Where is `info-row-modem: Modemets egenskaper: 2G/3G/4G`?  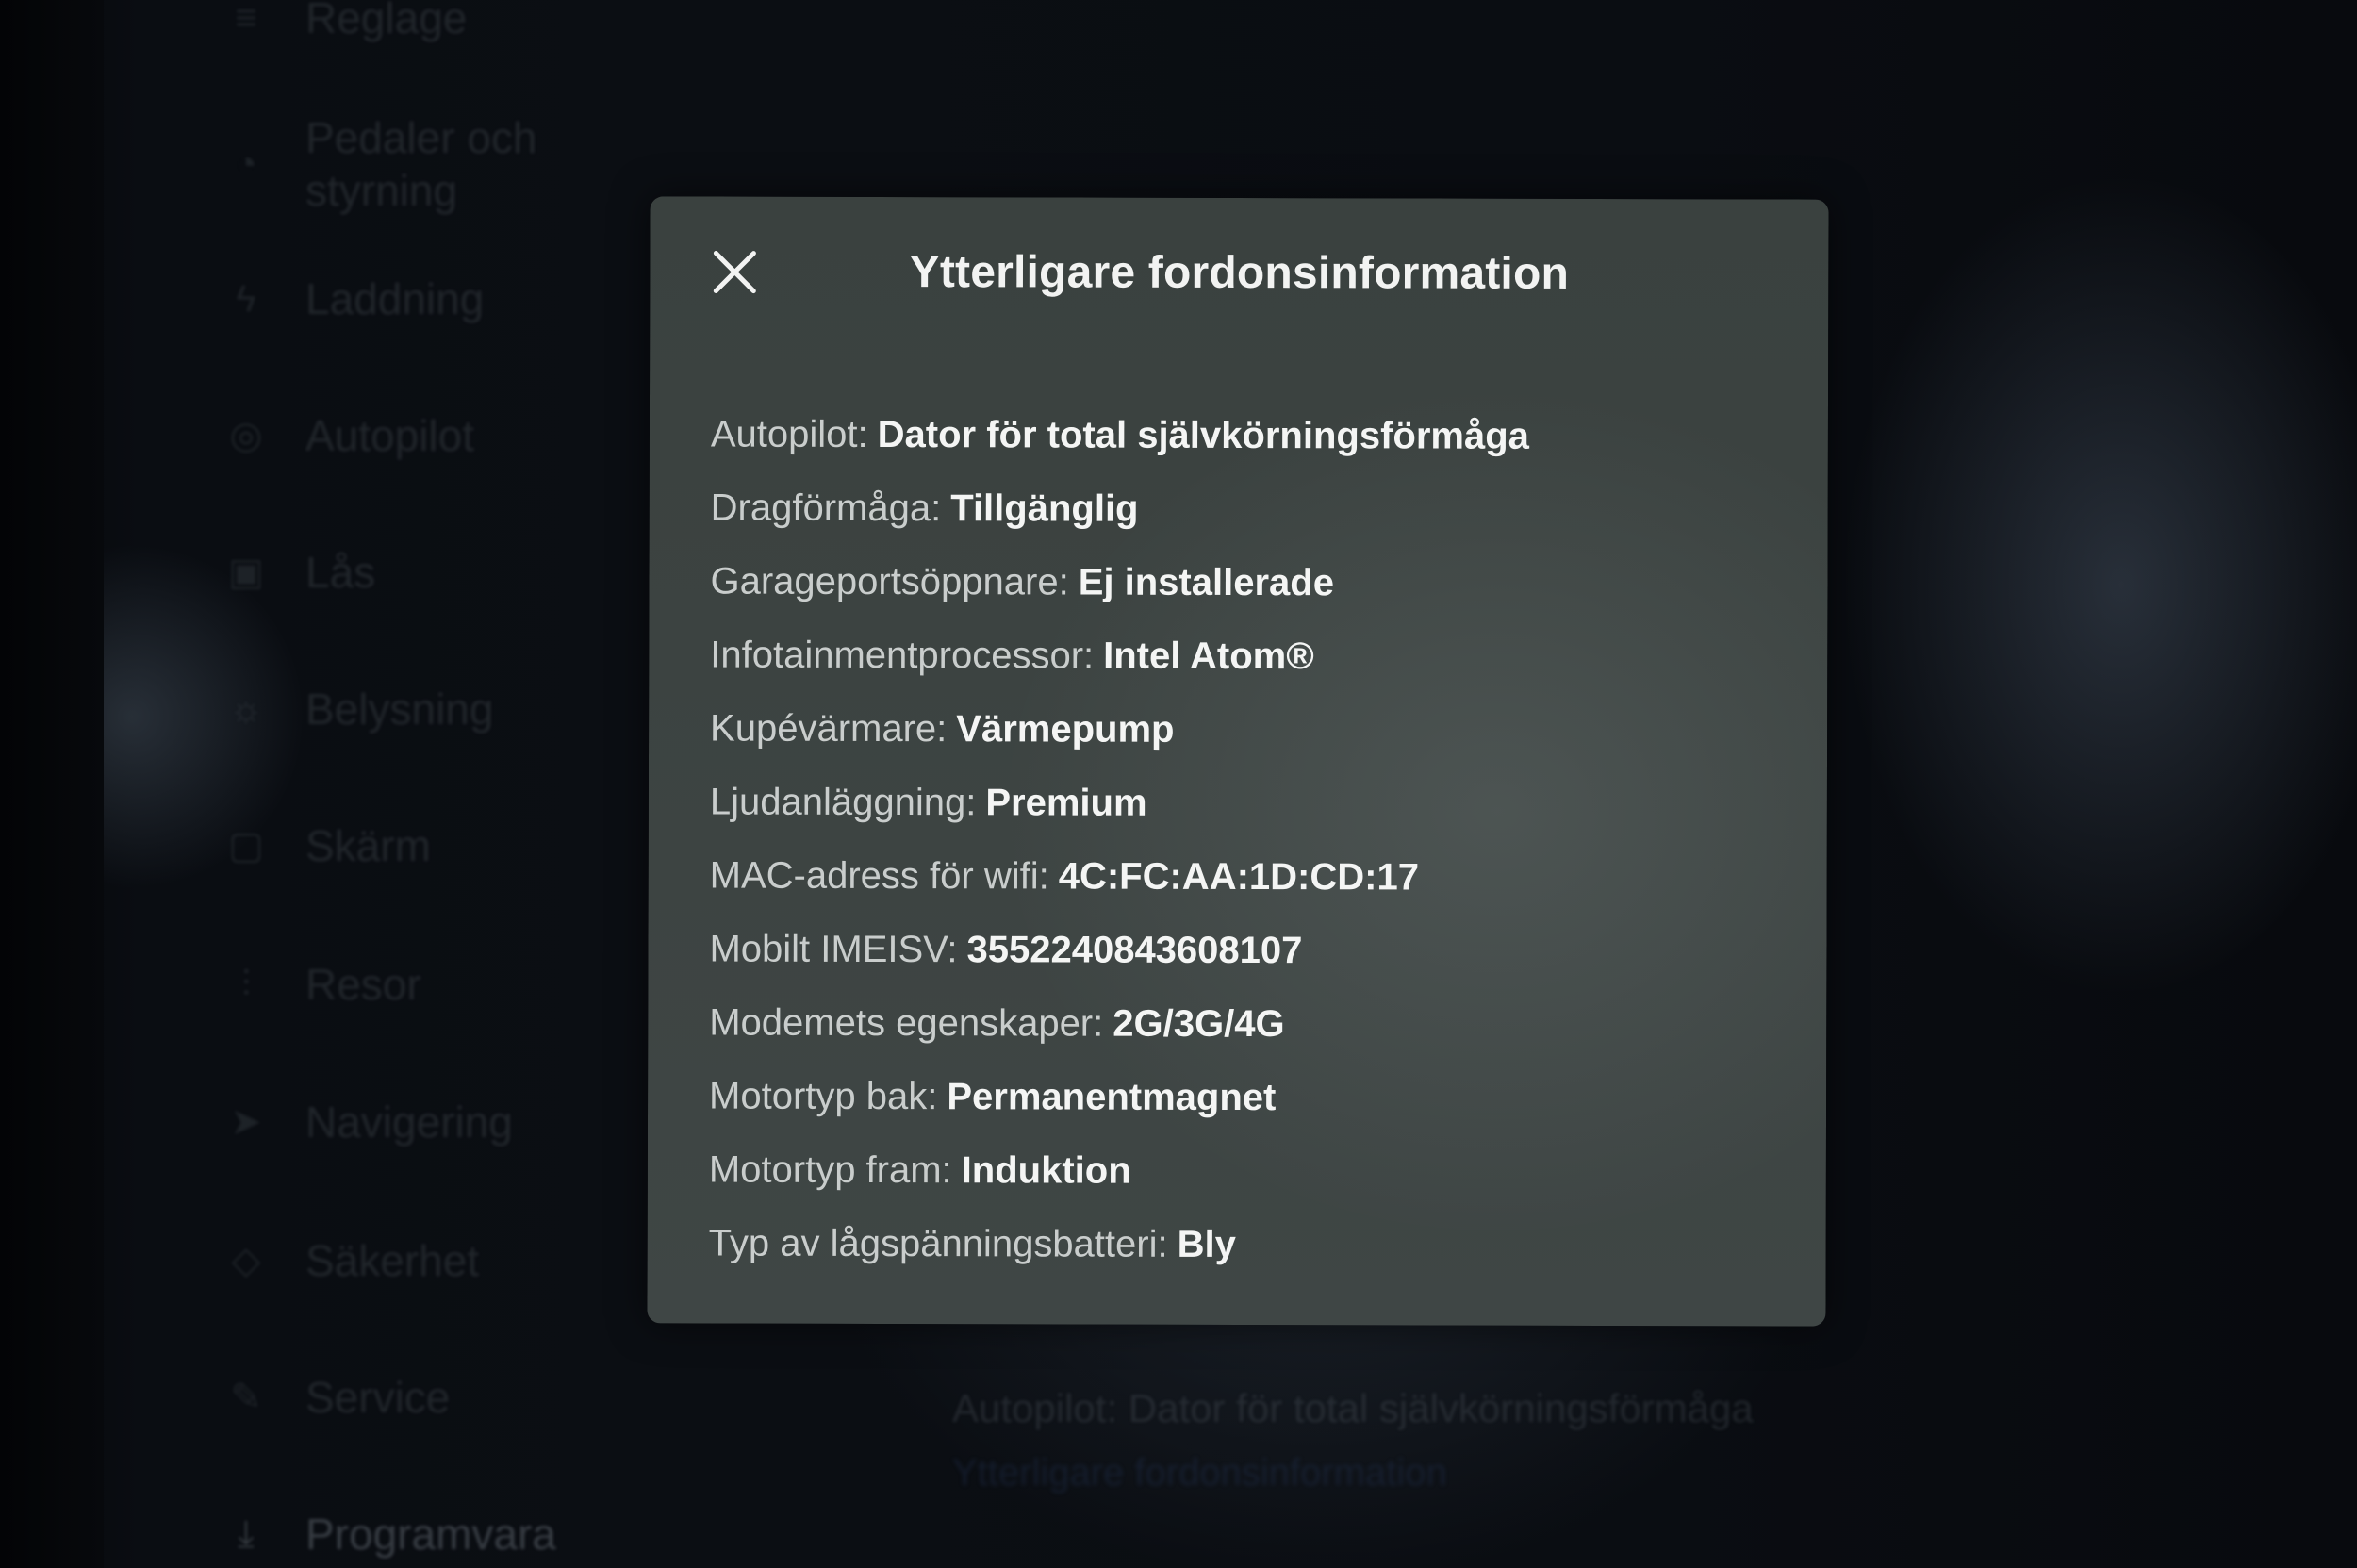
info-row-modem: Modemets egenskaper: 2G/3G/4G is located at coordinates (1251, 1024).